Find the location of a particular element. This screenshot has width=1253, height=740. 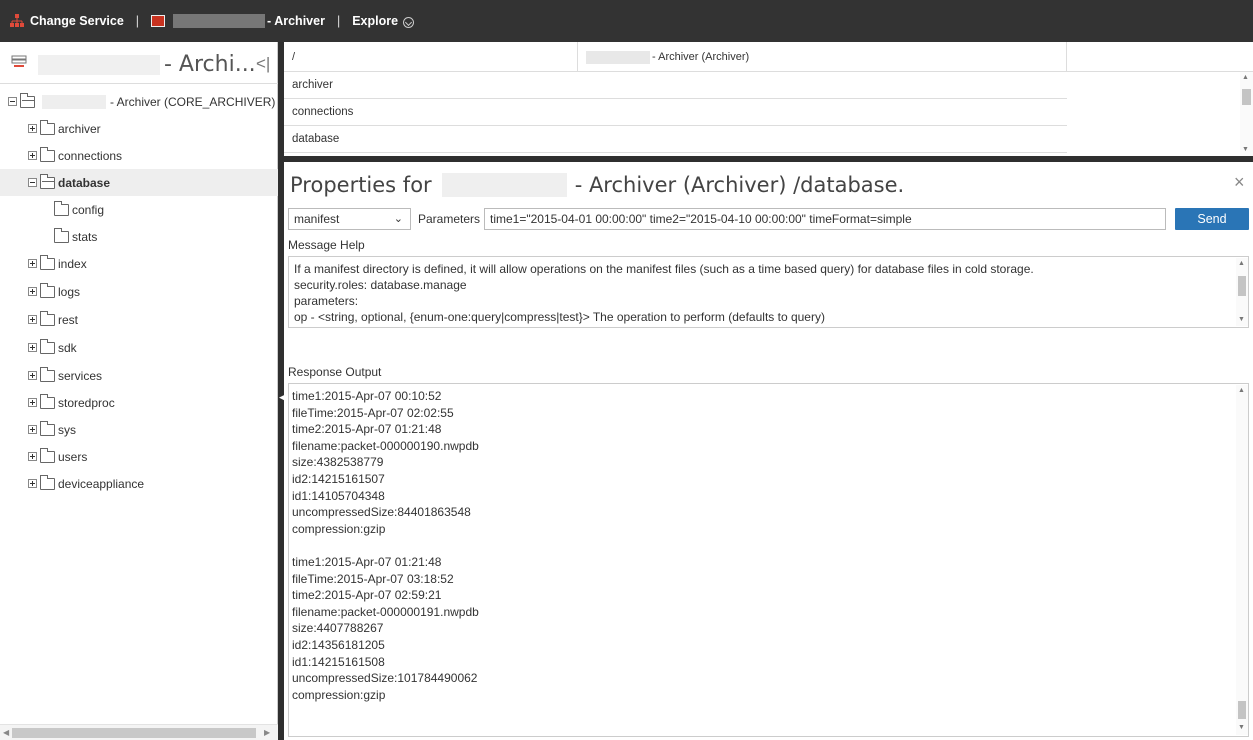

service-name: - Archiver is located at coordinates (296, 21).